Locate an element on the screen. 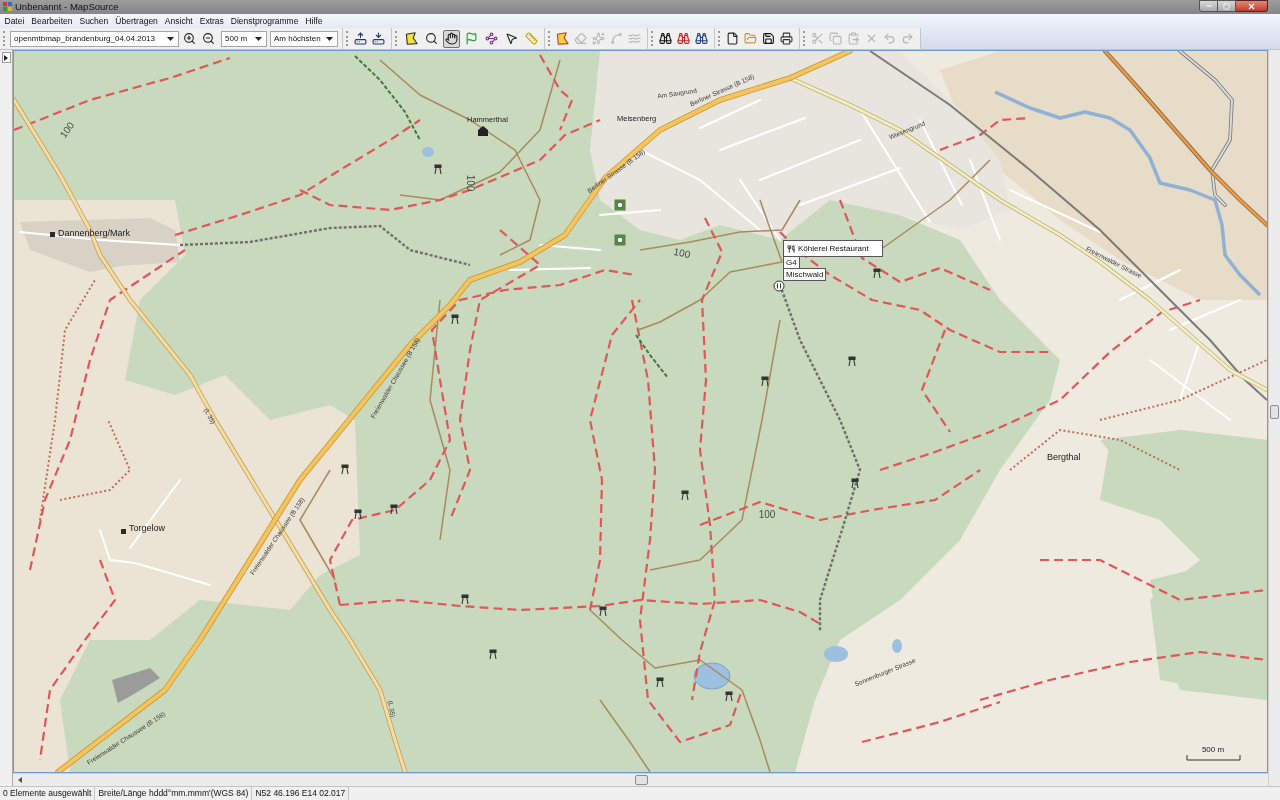 This screenshot has height=800, width=1280. route-tool-button is located at coordinates (491, 38).